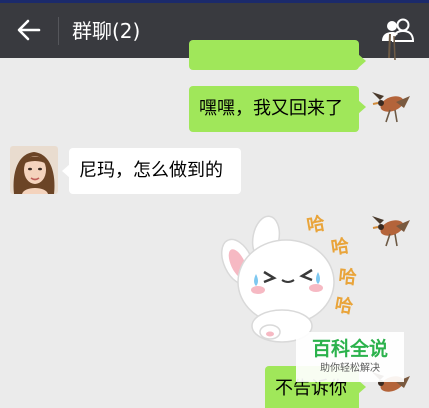 Image resolution: width=429 pixels, height=408 pixels. Describe the element at coordinates (271, 108) in the screenshot. I see `message-text: 嘿嘿，我又回来了` at that location.